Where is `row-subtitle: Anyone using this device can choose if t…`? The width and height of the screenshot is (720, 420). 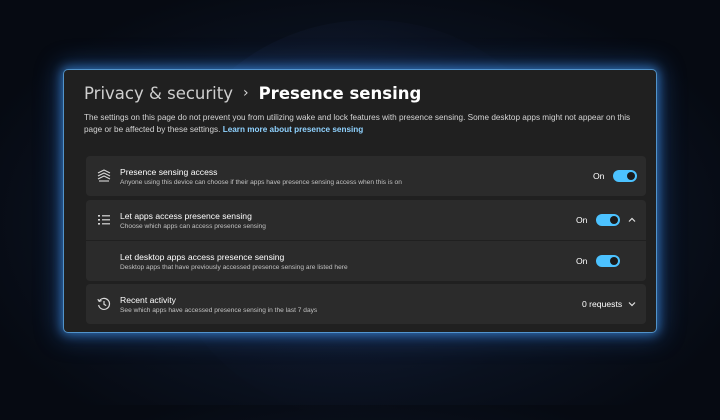
row-subtitle: Anyone using this device can choose if t… is located at coordinates (261, 182).